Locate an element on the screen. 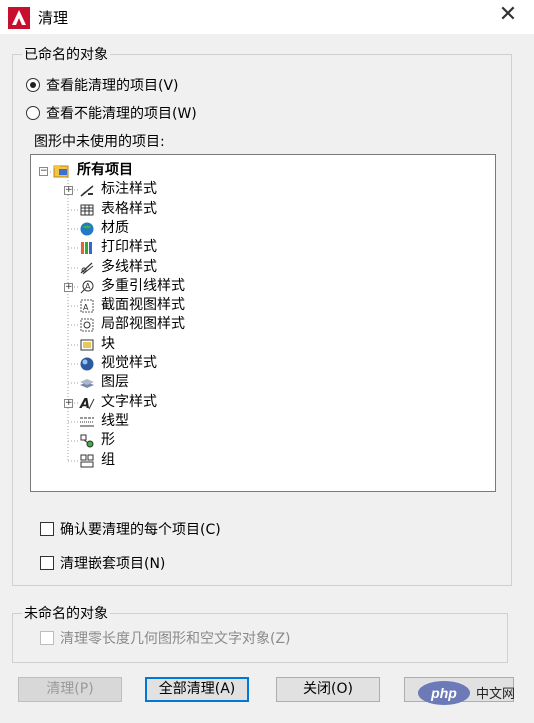  tree-item-label: 多线样式 is located at coordinates (129, 266).